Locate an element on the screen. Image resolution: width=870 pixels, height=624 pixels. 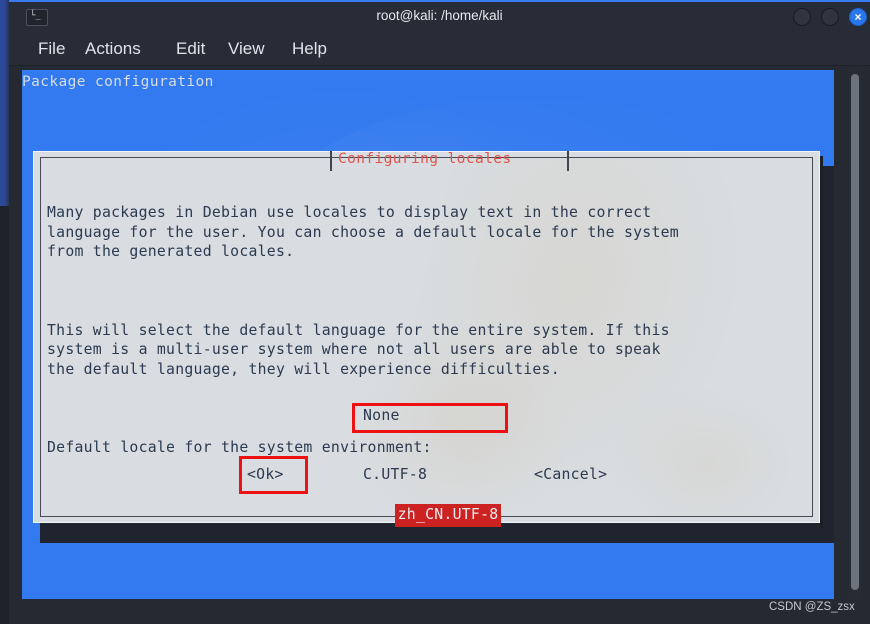
title-bar: └_ root@kali: /home/kali × is located at coordinates (439, 16).